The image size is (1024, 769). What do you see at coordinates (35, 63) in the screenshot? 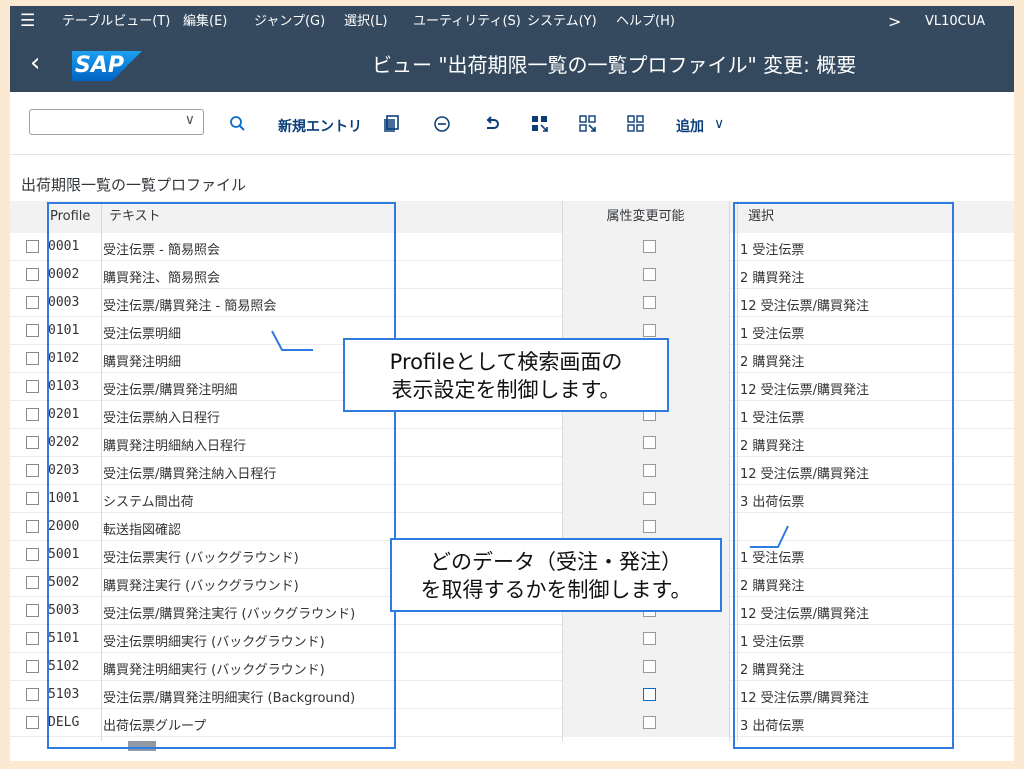
I see `back-icon: ‹` at bounding box center [35, 63].